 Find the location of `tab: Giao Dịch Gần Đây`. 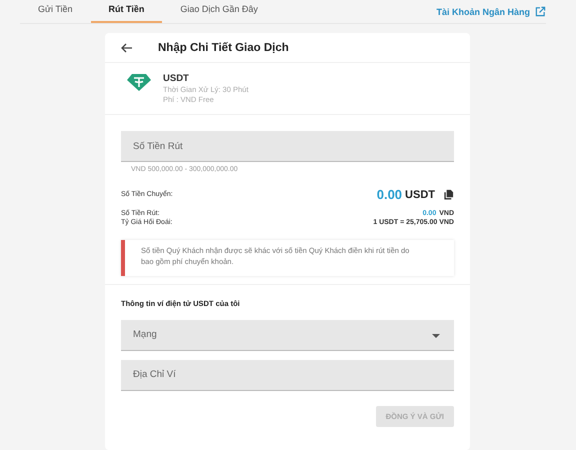

tab: Giao Dịch Gần Đây is located at coordinates (219, 11).